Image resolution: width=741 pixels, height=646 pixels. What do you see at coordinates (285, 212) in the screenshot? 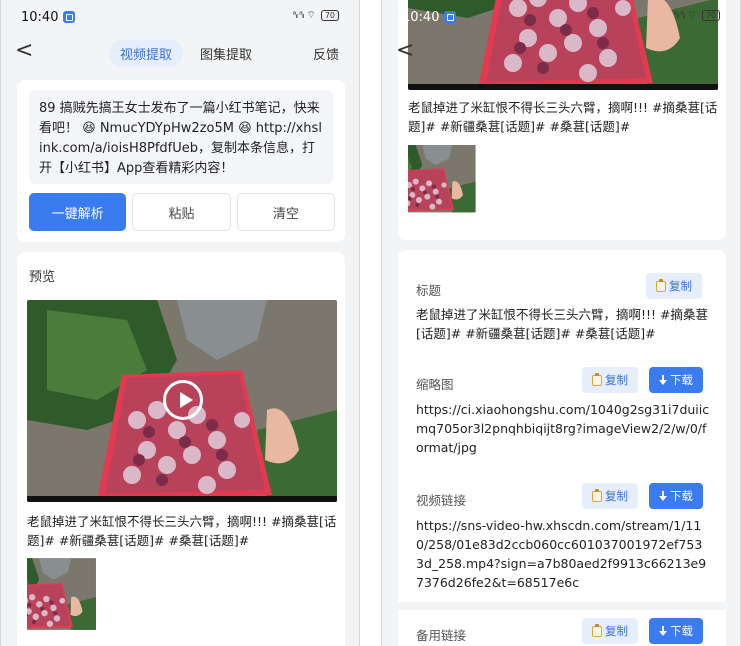
I see `clear-button: 清空` at bounding box center [285, 212].